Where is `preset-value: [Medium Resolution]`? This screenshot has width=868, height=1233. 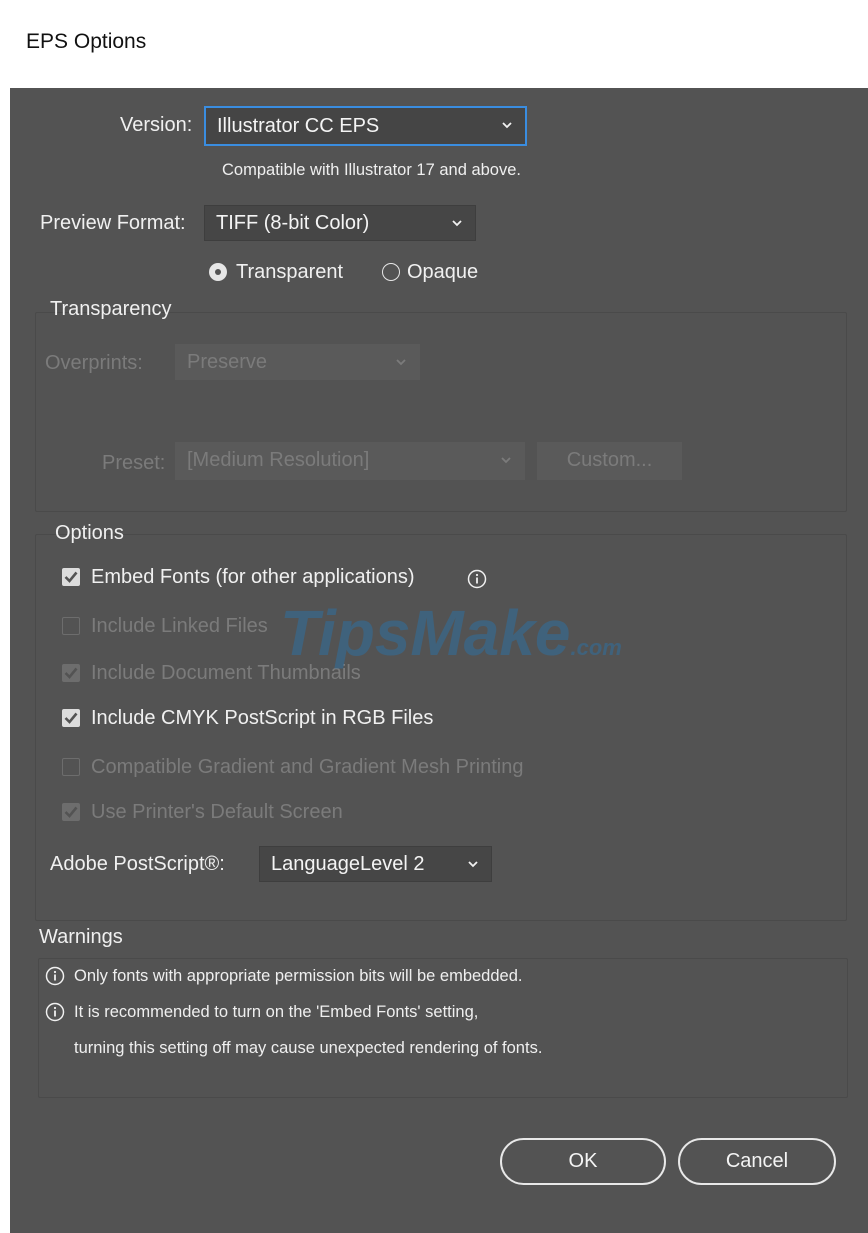 preset-value: [Medium Resolution] is located at coordinates (278, 460).